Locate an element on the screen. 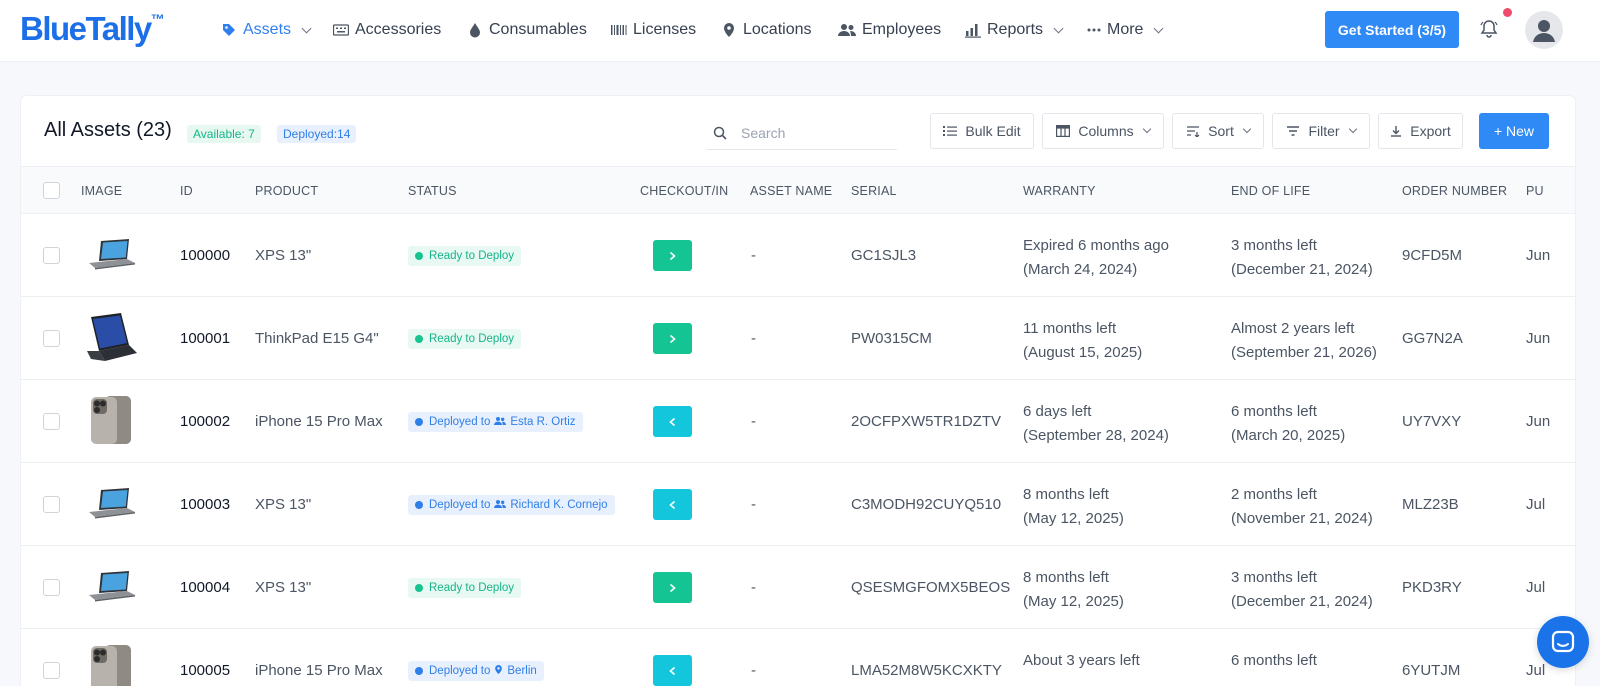 The height and width of the screenshot is (686, 1600). users-icon is located at coordinates (847, 30).